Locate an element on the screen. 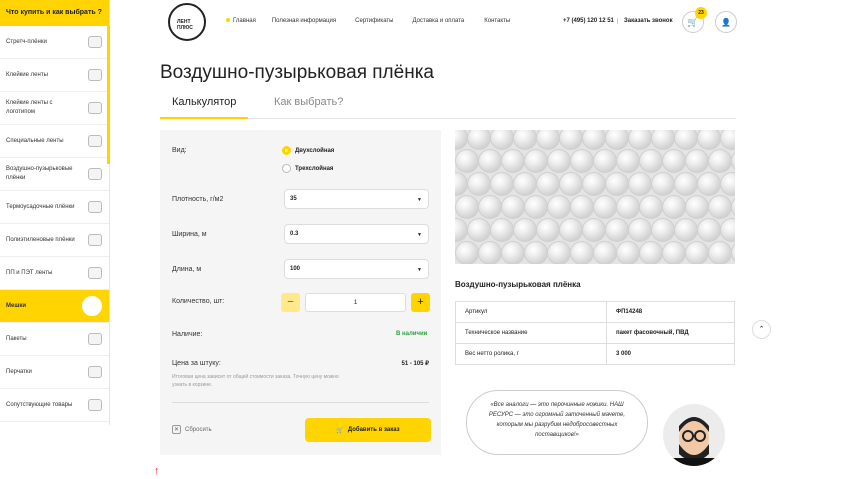 This screenshot has width=849, height=479. sidebar-item-label: Клейкие ленты is located at coordinates (27, 74).